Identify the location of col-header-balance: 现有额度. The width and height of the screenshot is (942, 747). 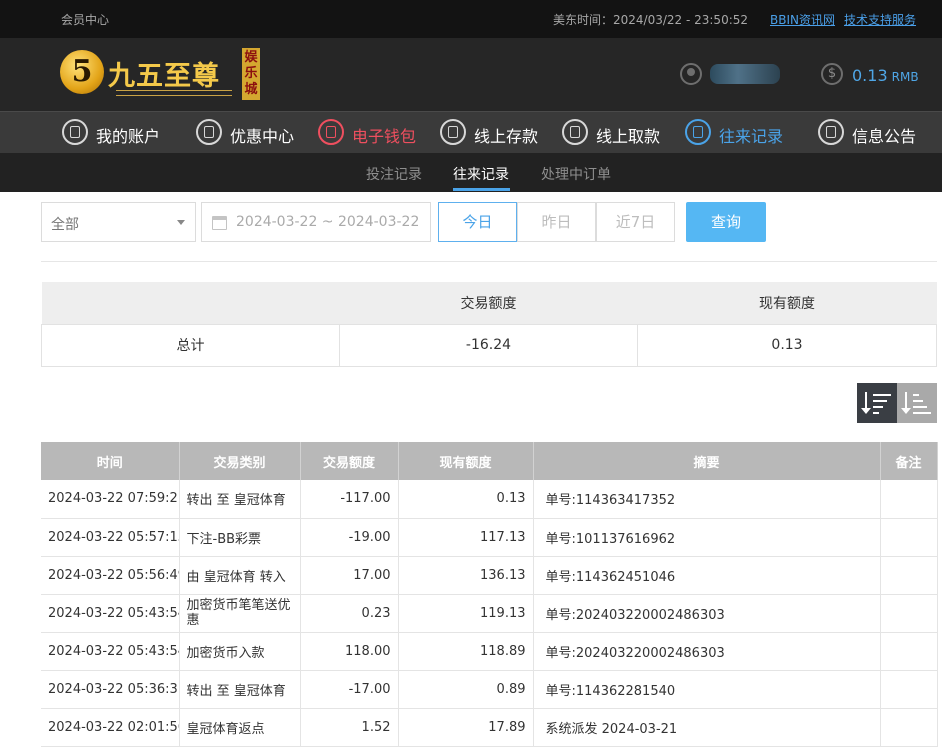
(466, 461).